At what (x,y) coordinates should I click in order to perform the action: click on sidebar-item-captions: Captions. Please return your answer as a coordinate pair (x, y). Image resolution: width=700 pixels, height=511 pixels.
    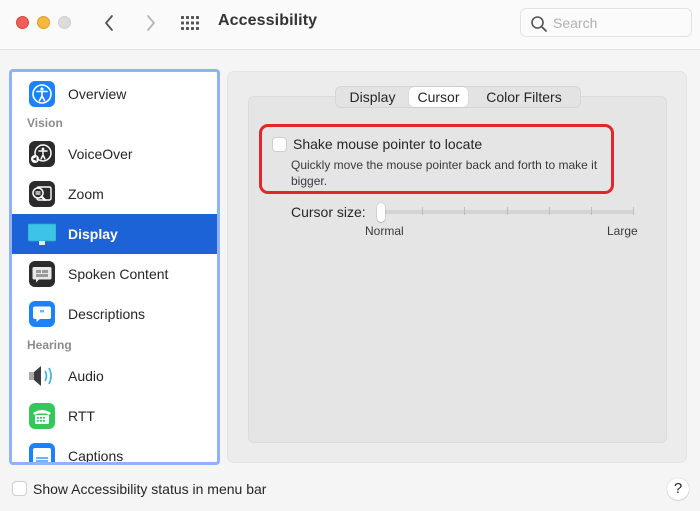
    Looking at the image, I should click on (114, 450).